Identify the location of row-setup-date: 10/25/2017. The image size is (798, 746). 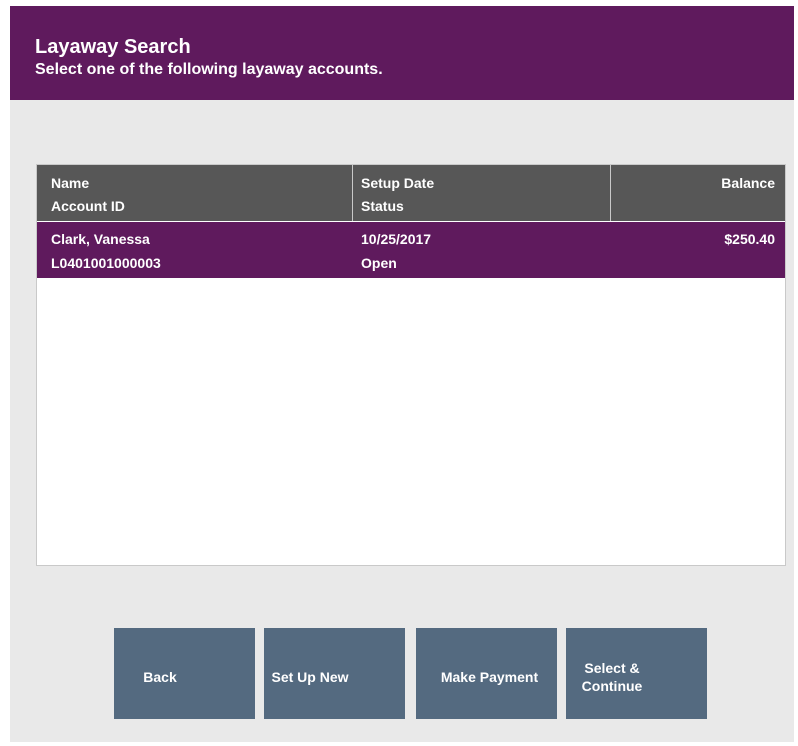
(396, 239).